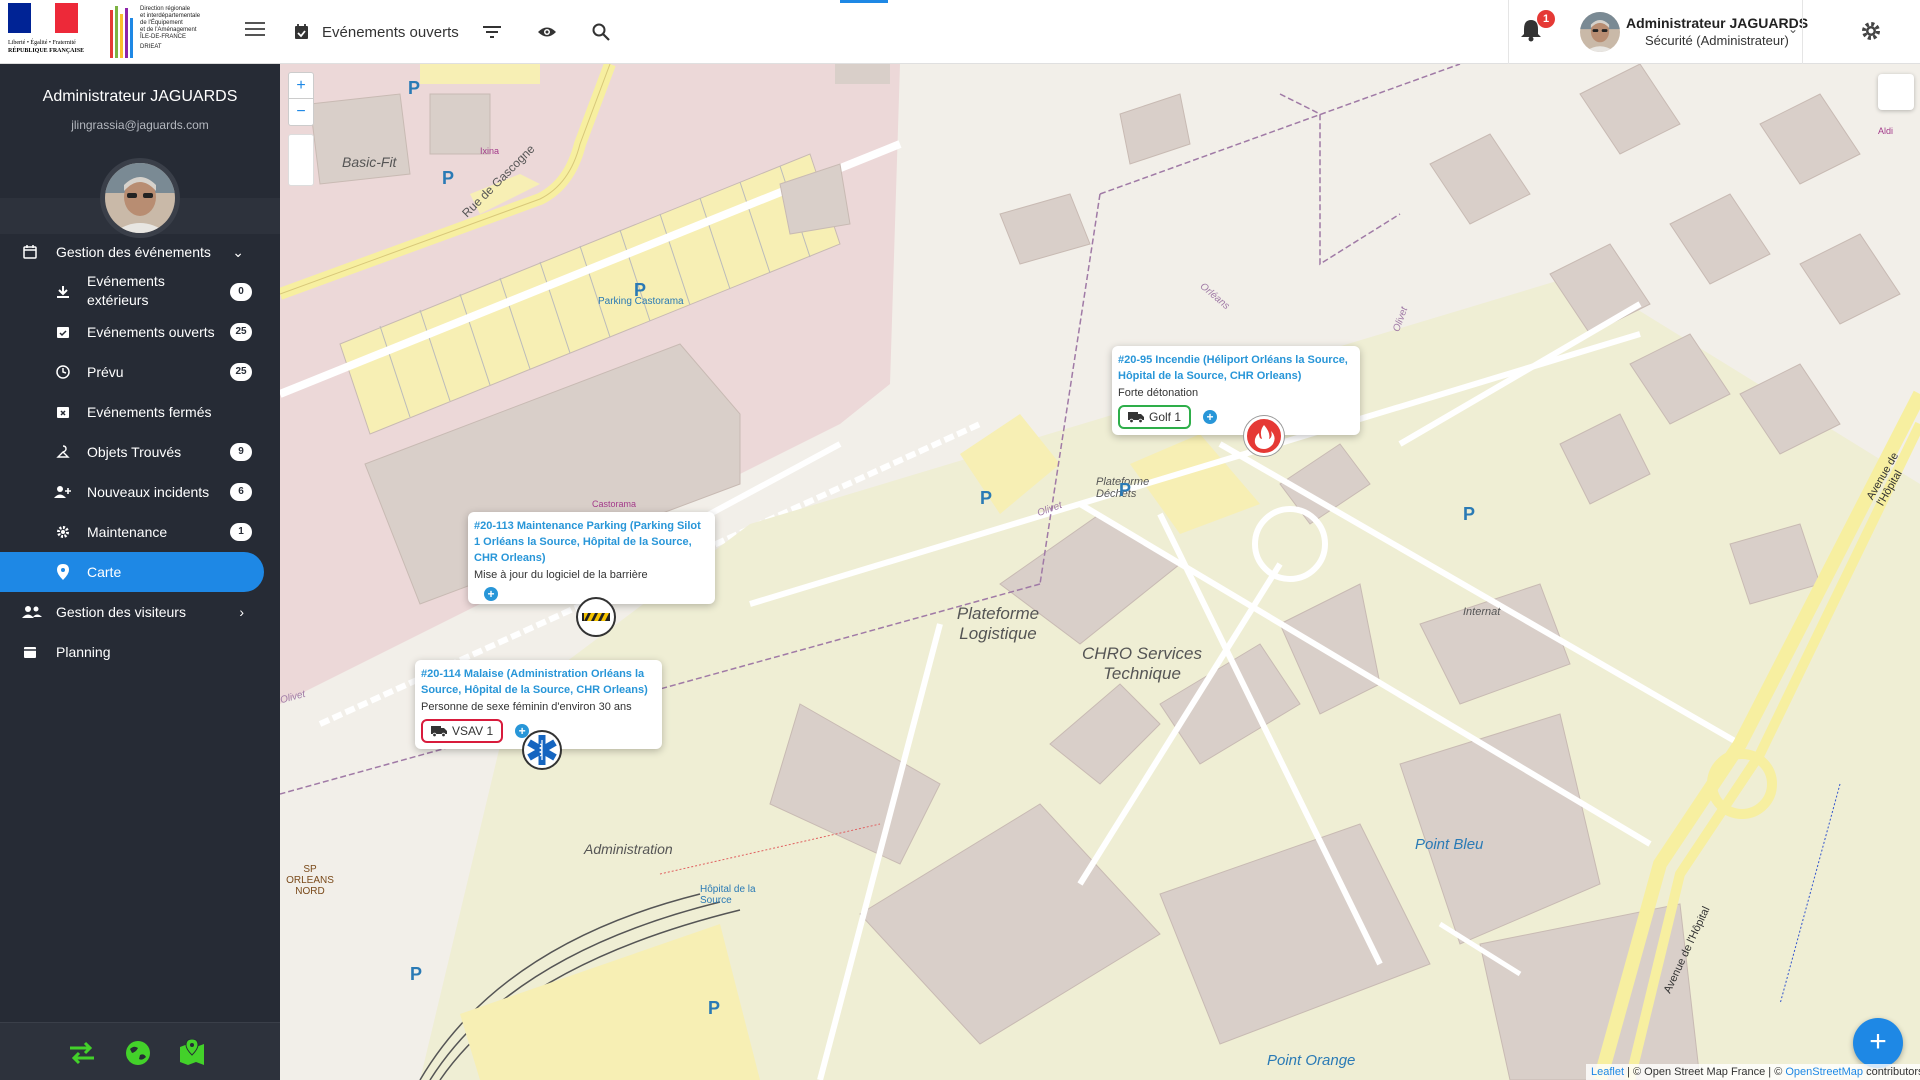 This screenshot has height=1080, width=1920. What do you see at coordinates (63, 372) in the screenshot?
I see `clock-icon` at bounding box center [63, 372].